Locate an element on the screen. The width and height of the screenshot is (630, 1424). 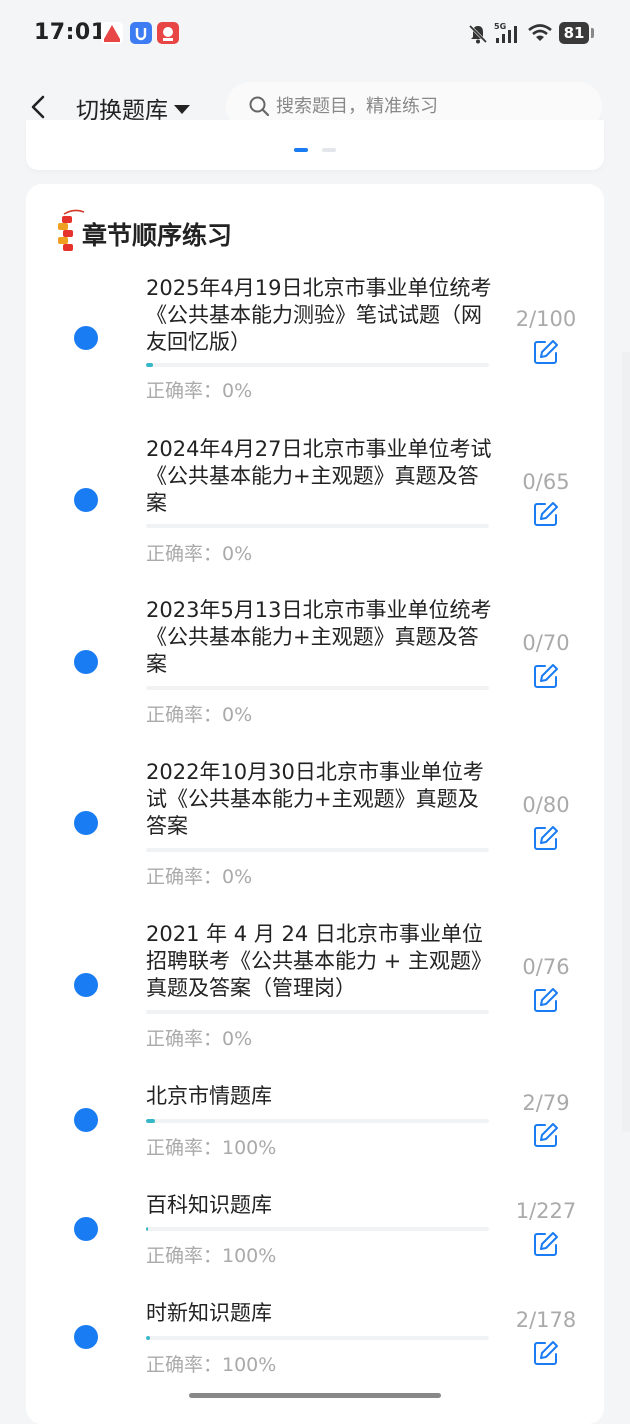
question-count: 2/178 is located at coordinates (546, 1320).